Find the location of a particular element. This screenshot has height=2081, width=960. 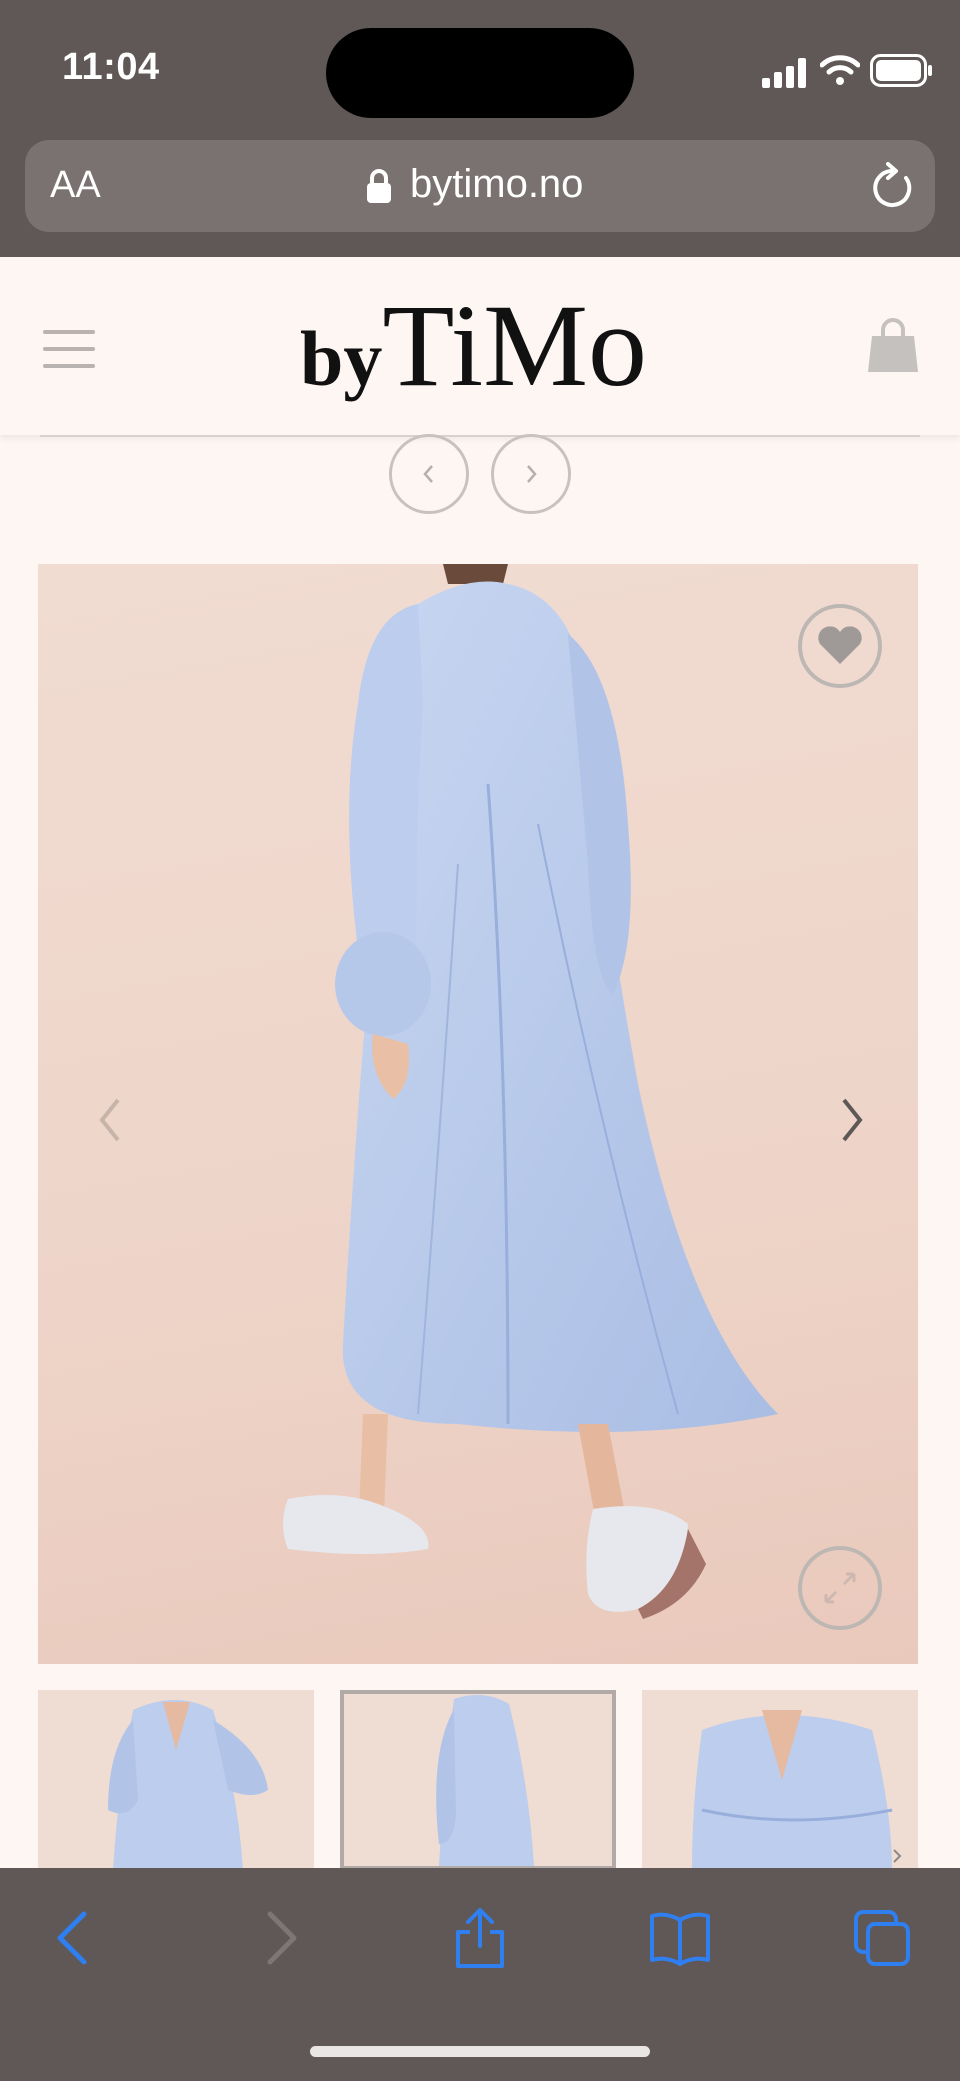

chevron-right-icon is located at coordinates (532, 474).